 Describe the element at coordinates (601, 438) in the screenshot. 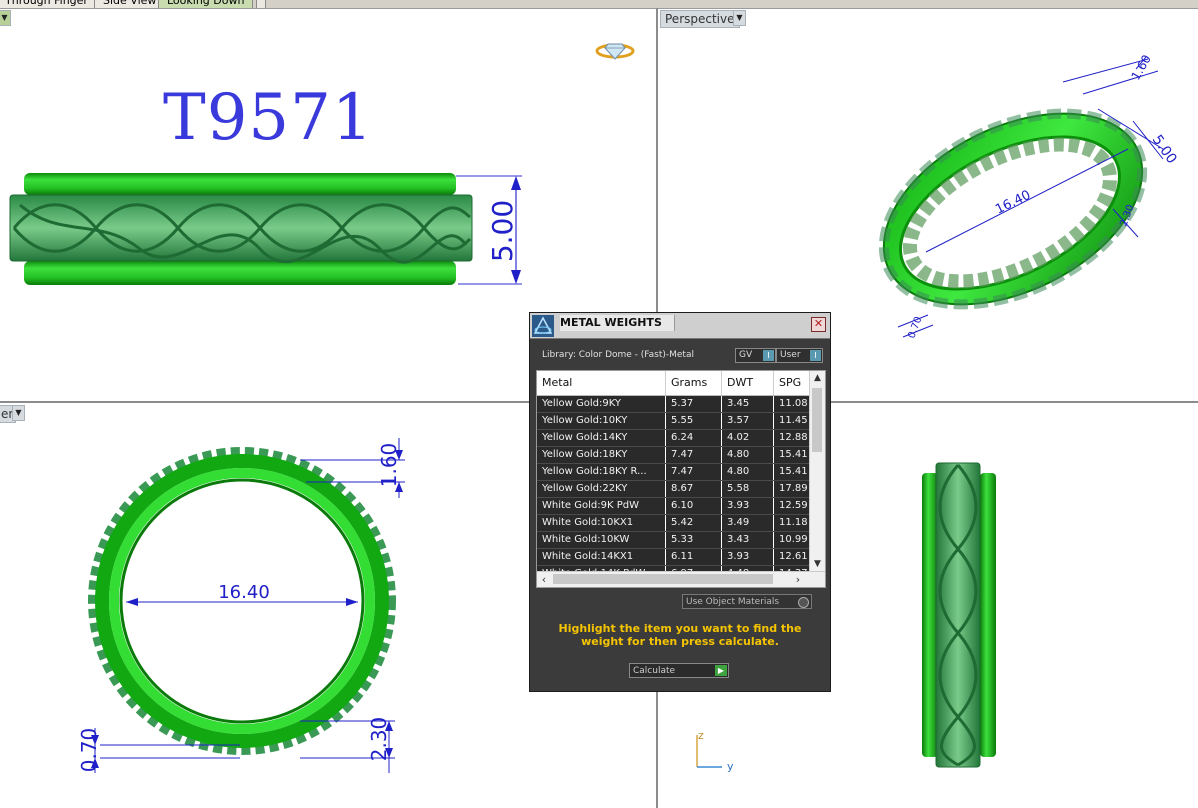

I see `cell-metal: Yellow Gold:14KY` at that location.